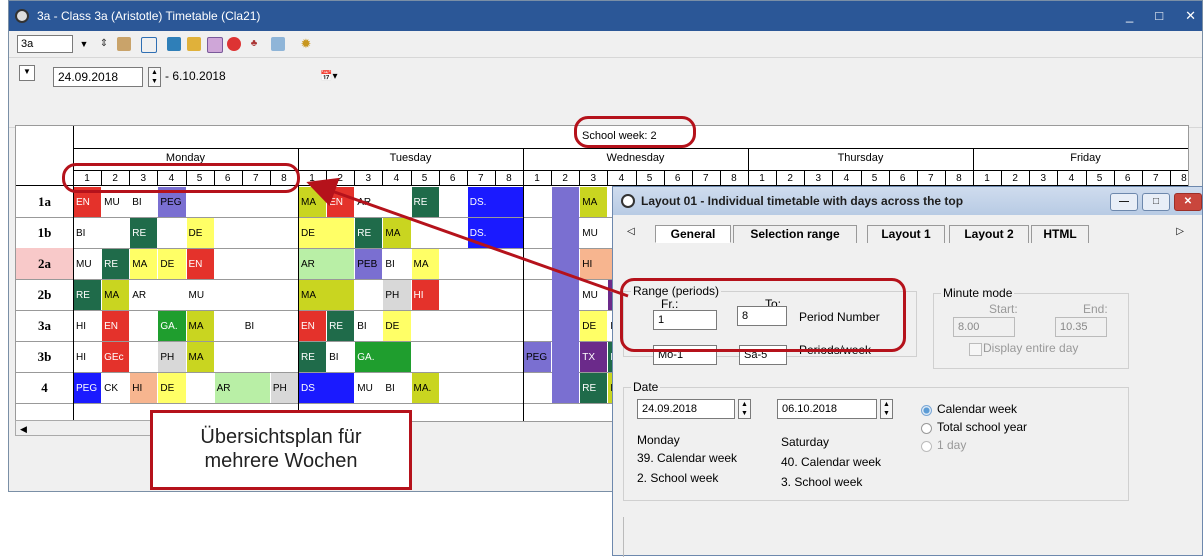 Image resolution: width=1203 pixels, height=557 pixels. Describe the element at coordinates (467, 237) in the screenshot. I see `arrow-overlay` at that location.